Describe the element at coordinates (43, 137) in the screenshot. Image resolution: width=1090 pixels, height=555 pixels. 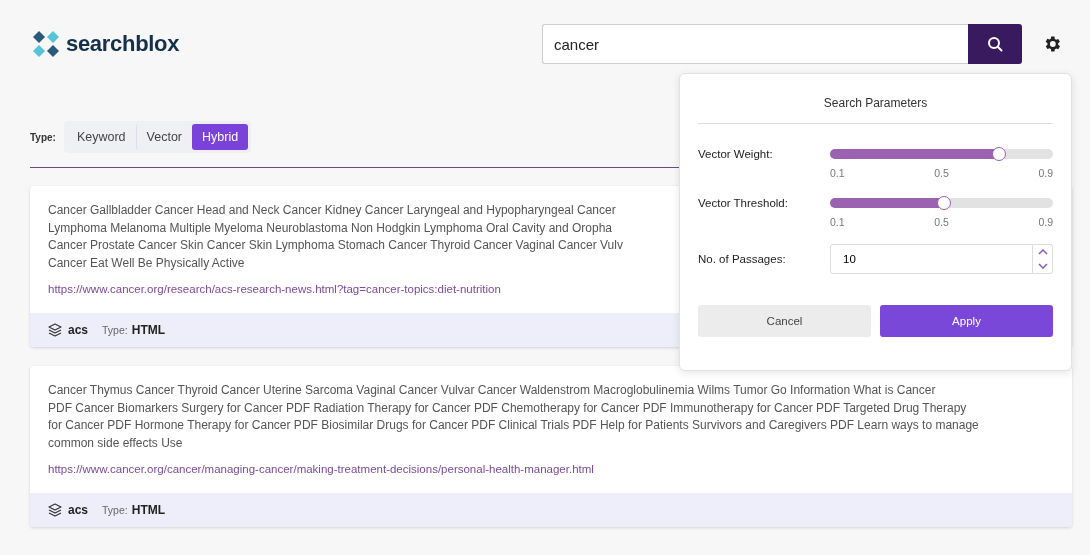
I see `type-label: Type:` at that location.